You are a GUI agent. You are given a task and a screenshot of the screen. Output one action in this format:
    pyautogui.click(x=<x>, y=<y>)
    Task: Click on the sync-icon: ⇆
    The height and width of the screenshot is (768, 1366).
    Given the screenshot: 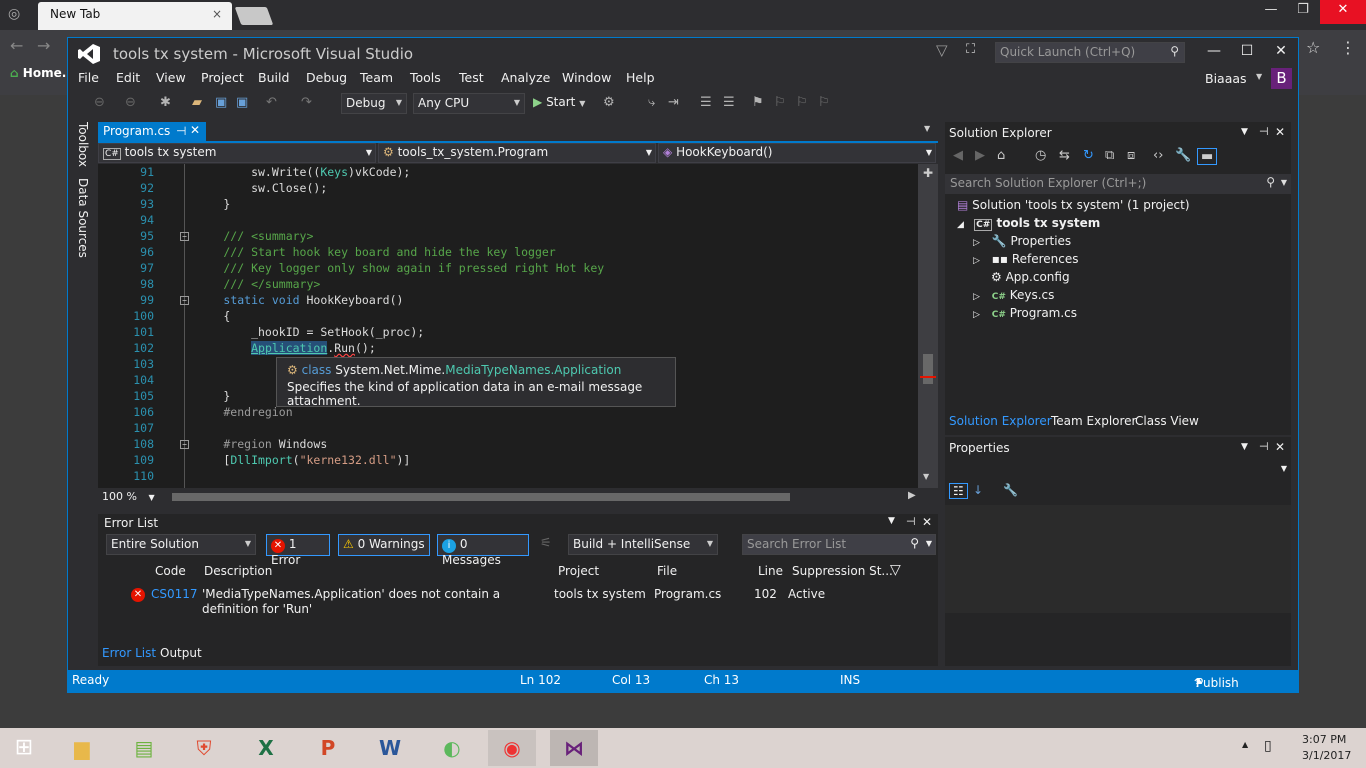 What is the action you would take?
    pyautogui.click(x=1064, y=155)
    